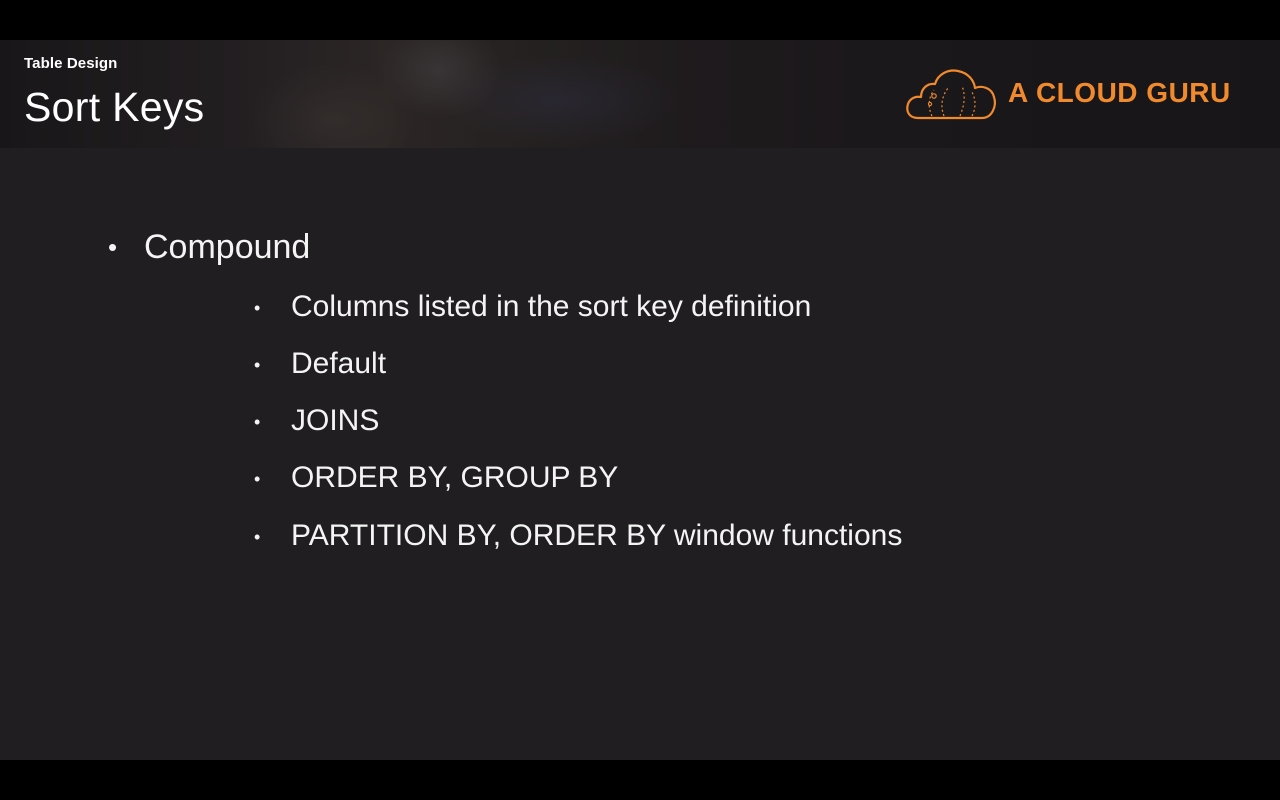  I want to click on sub-list-item-text: Default, so click(339, 363).